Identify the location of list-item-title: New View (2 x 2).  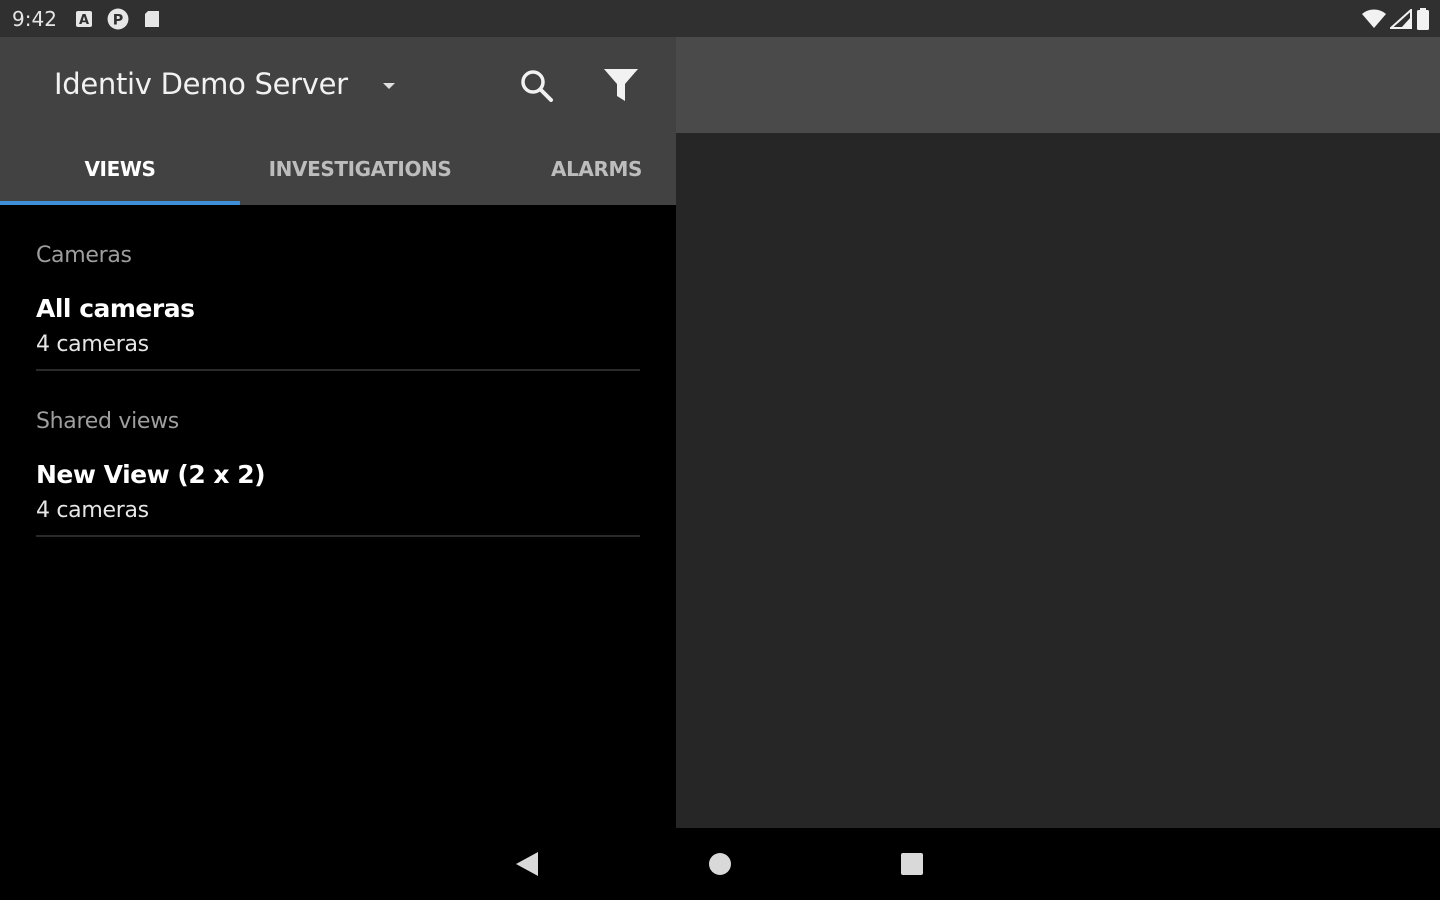
(151, 474).